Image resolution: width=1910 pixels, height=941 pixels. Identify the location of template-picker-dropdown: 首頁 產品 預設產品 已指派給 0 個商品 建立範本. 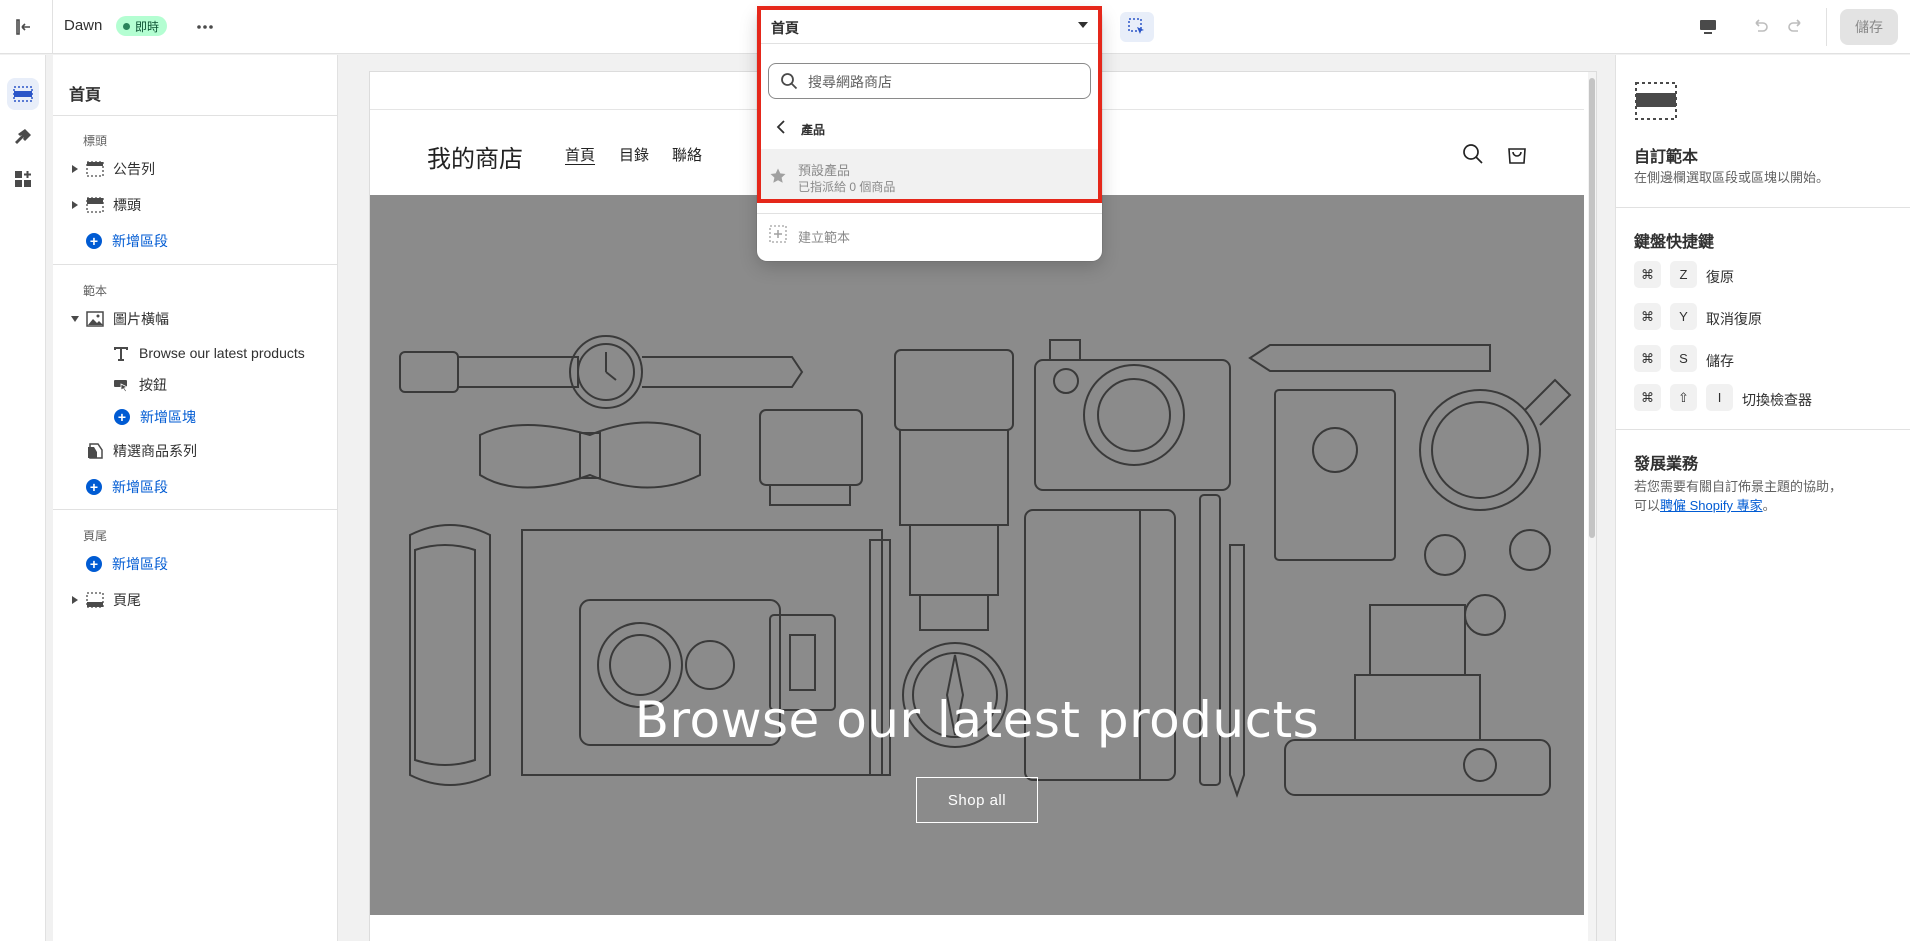
(929, 134).